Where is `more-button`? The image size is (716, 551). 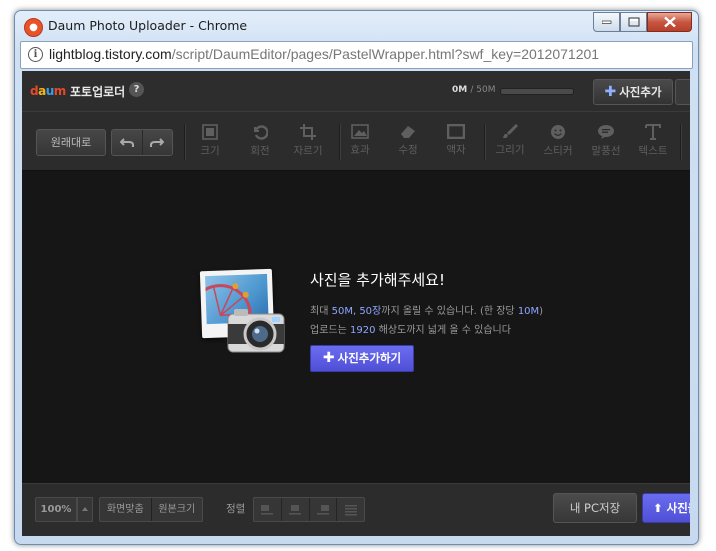
more-button is located at coordinates (682, 92).